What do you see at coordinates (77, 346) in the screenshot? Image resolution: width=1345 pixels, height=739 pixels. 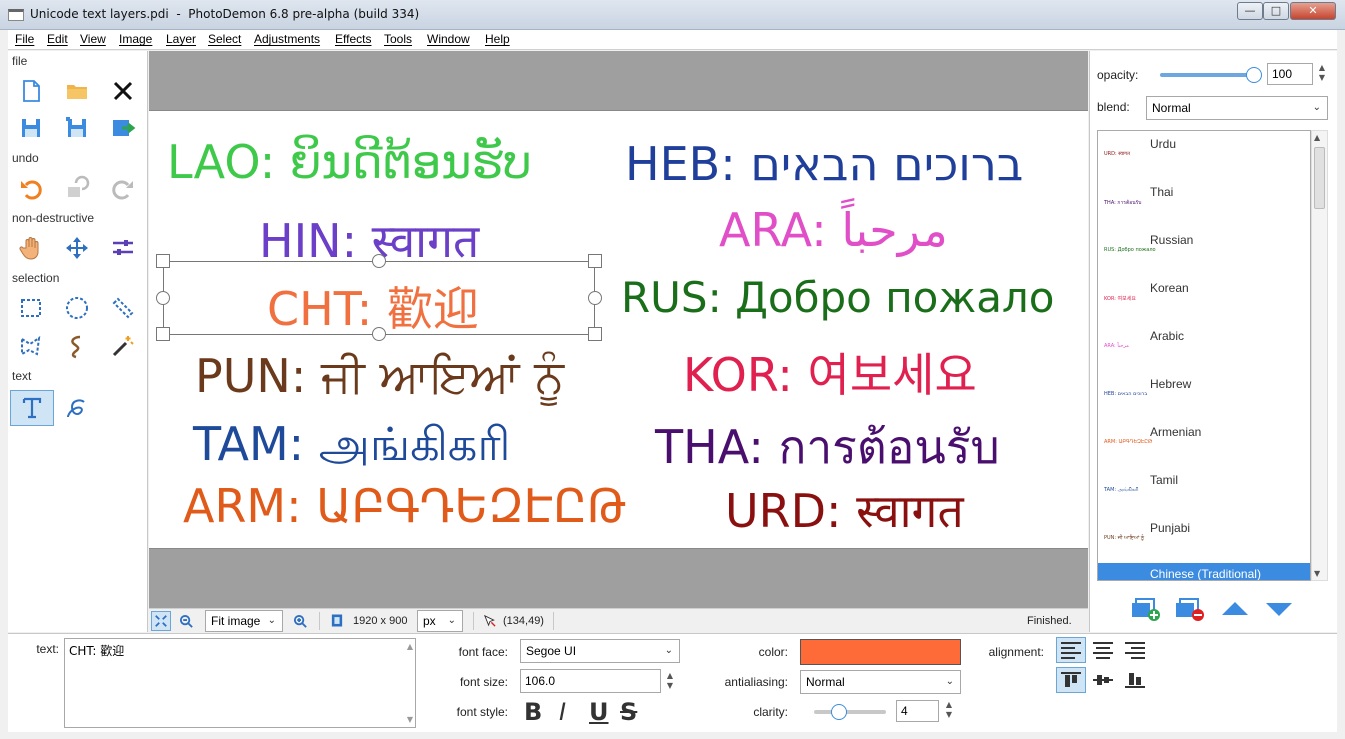 I see `lasso-select-tool` at bounding box center [77, 346].